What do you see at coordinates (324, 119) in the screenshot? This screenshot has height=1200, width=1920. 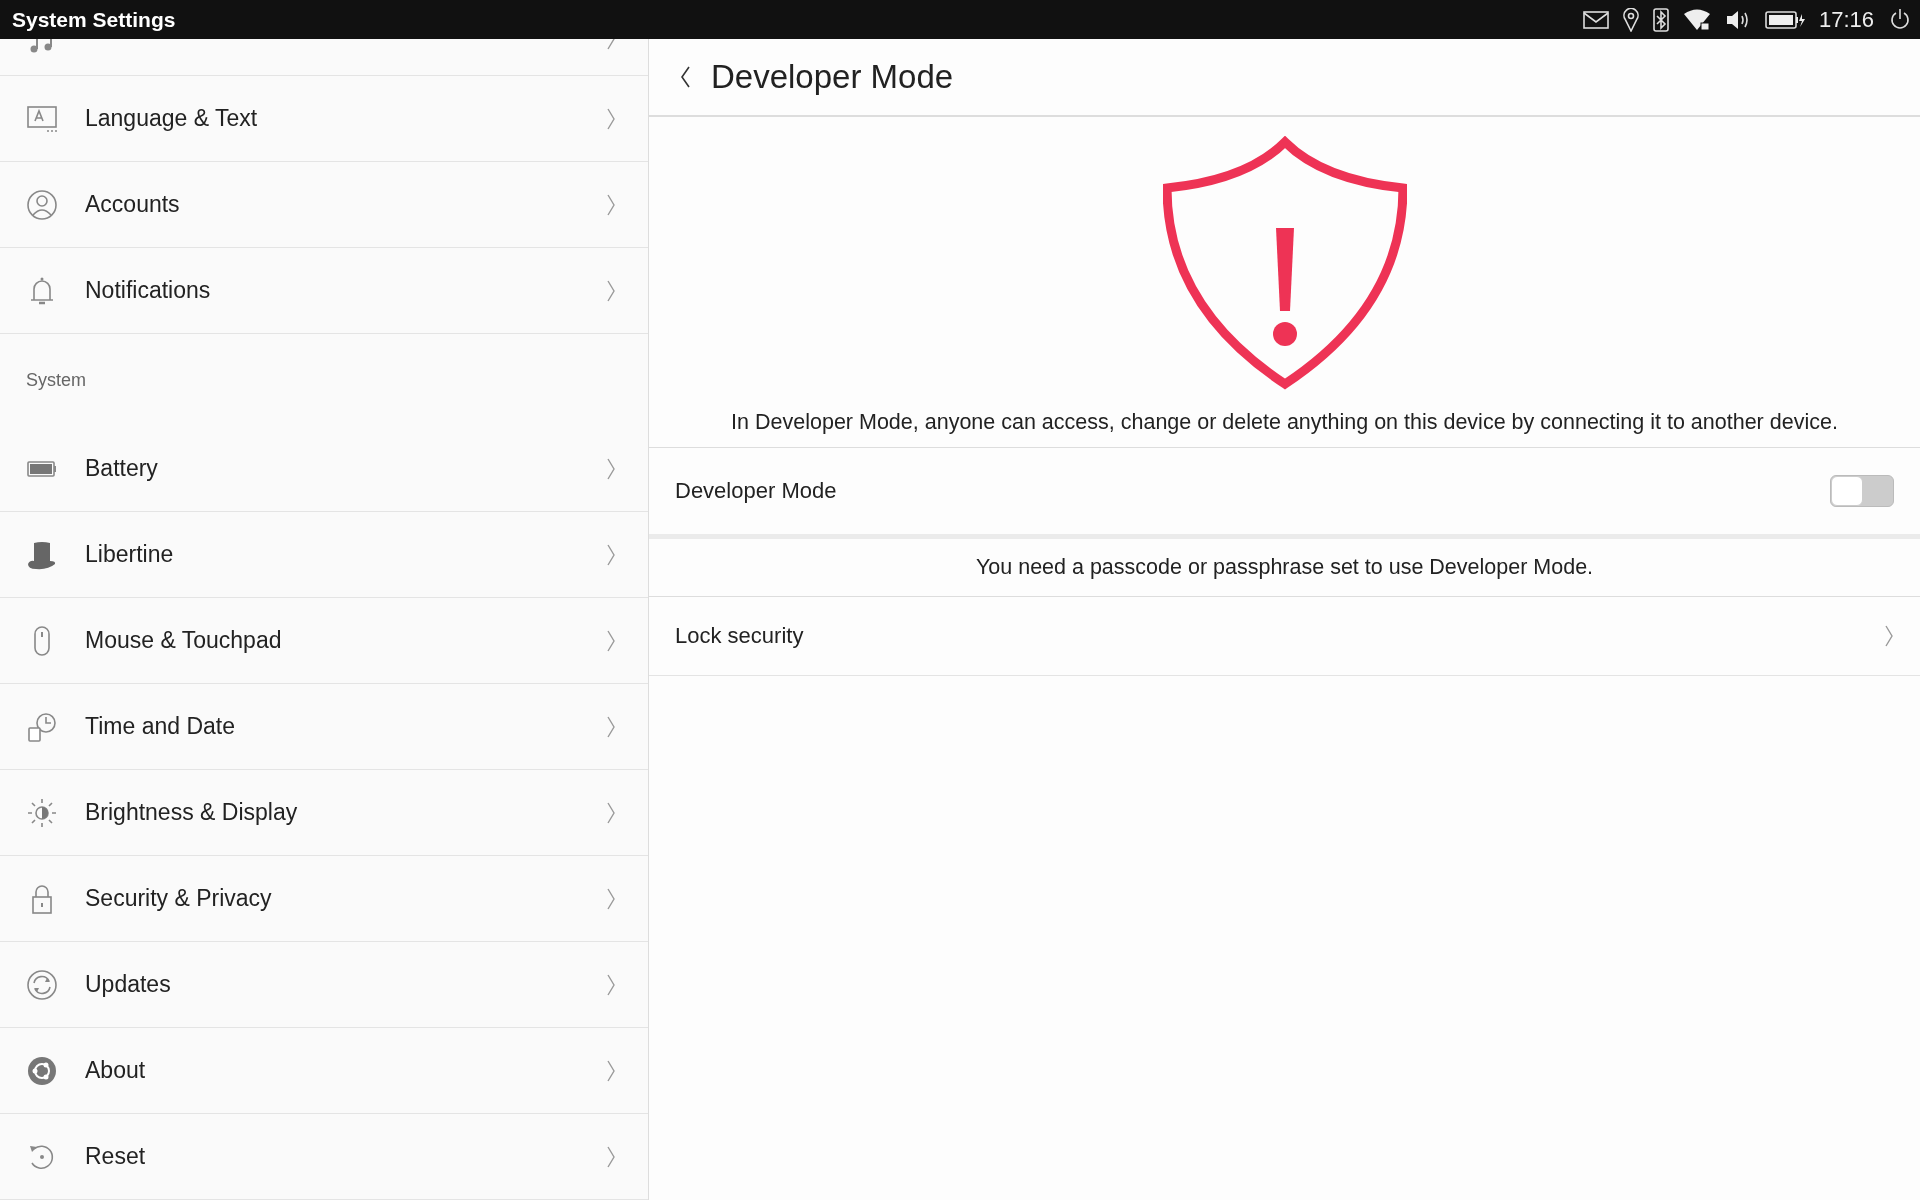 I see `list-item: Language & Text` at bounding box center [324, 119].